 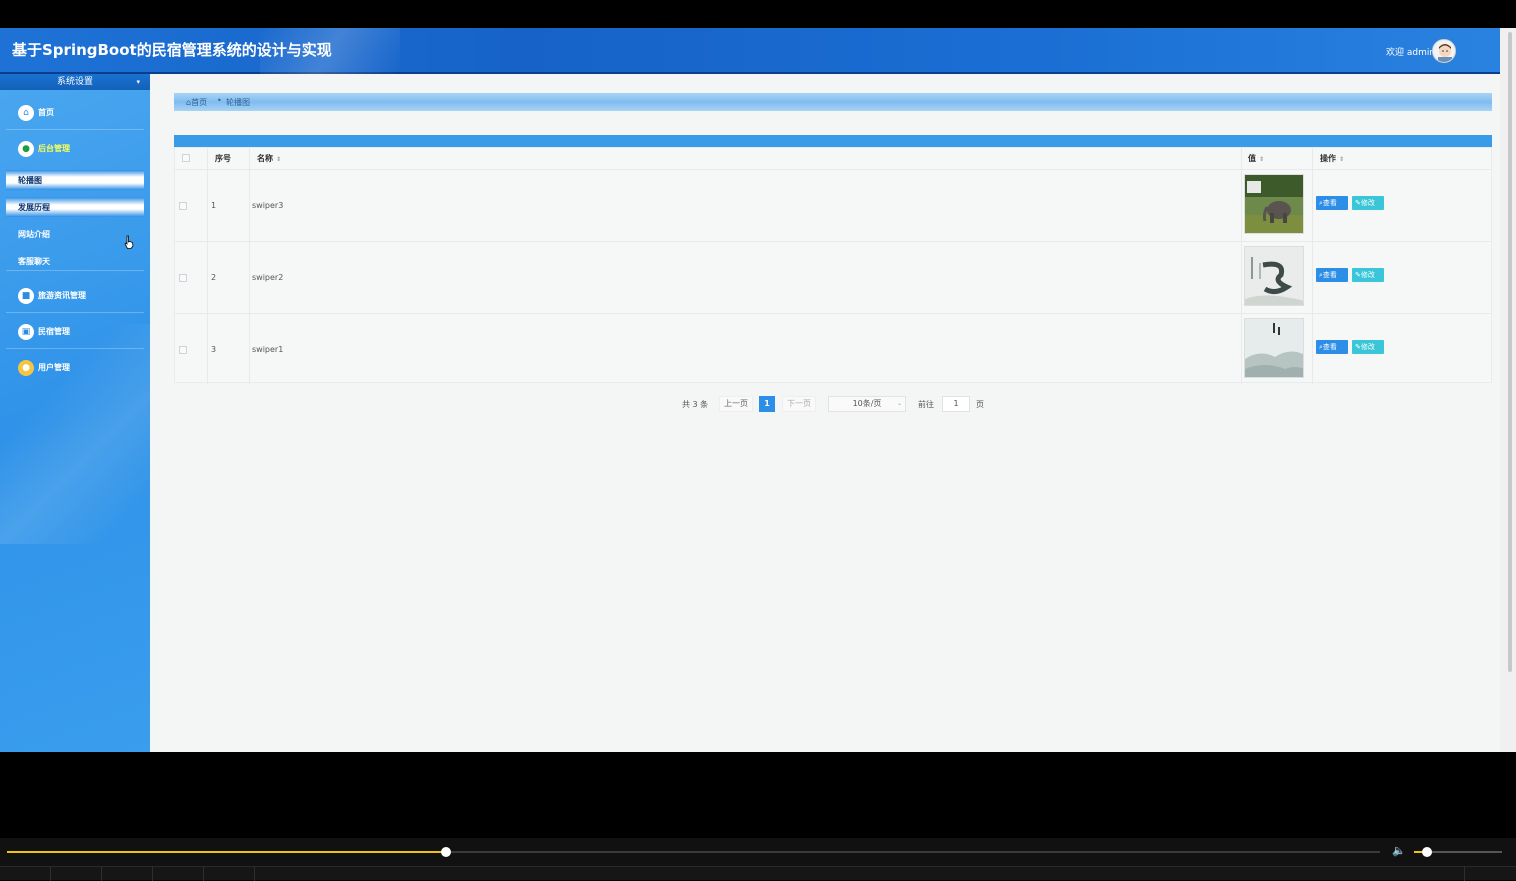 I want to click on bus-icon: ▣, so click(x=26, y=332).